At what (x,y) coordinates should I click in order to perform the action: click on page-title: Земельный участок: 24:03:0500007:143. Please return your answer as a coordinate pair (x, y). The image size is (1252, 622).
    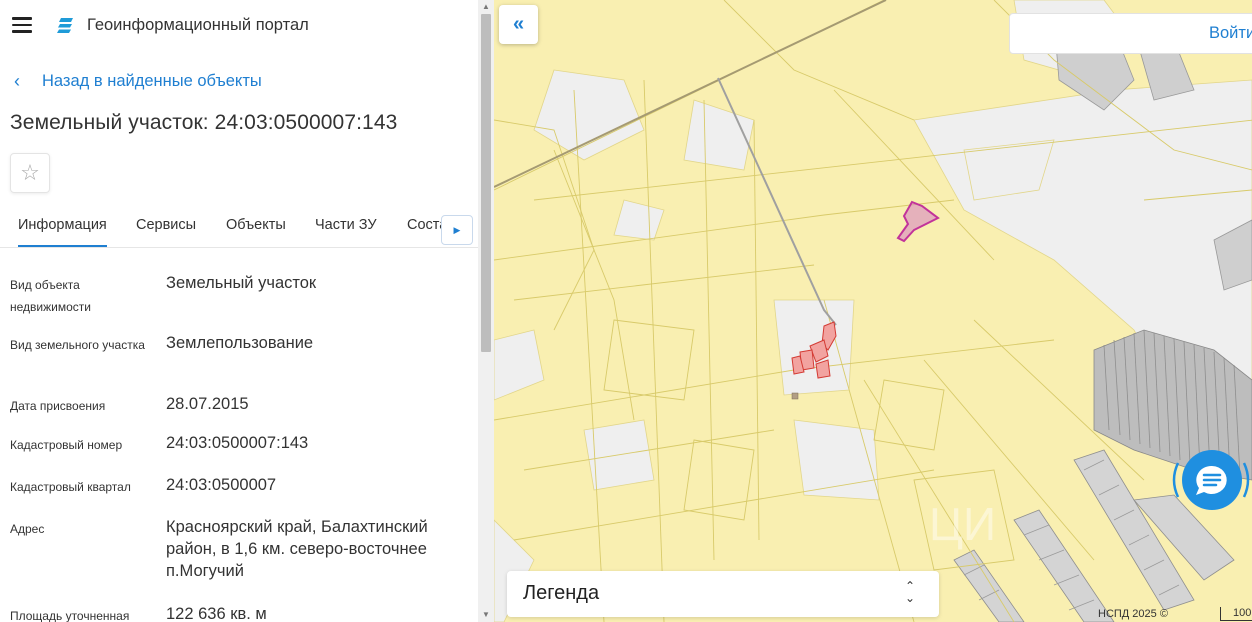
    Looking at the image, I should click on (204, 122).